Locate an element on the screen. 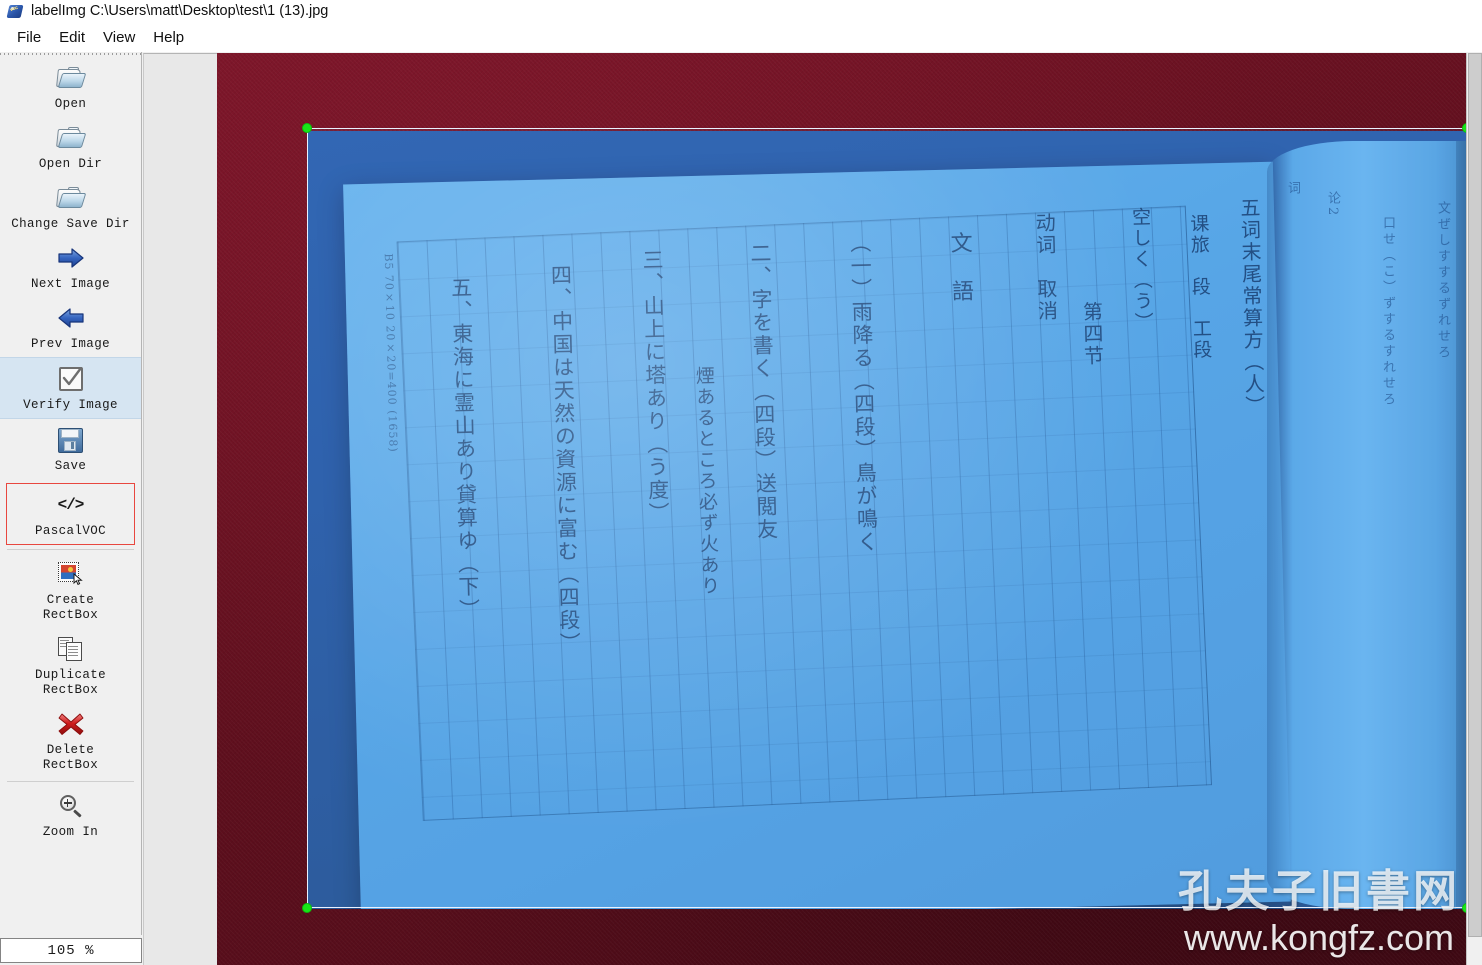 Image resolution: width=1482 pixels, height=965 pixels. toolbar-item-save: Save is located at coordinates (70, 449).